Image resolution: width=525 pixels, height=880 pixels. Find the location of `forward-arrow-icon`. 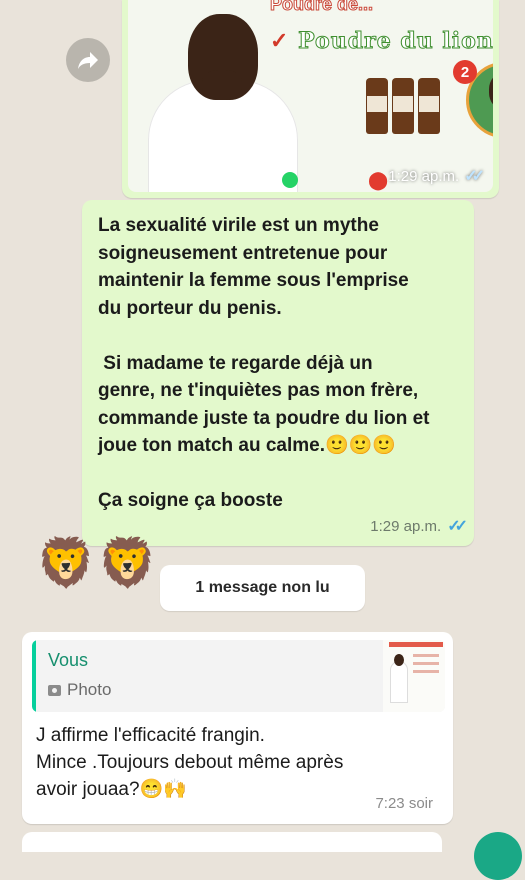

forward-arrow-icon is located at coordinates (88, 60).